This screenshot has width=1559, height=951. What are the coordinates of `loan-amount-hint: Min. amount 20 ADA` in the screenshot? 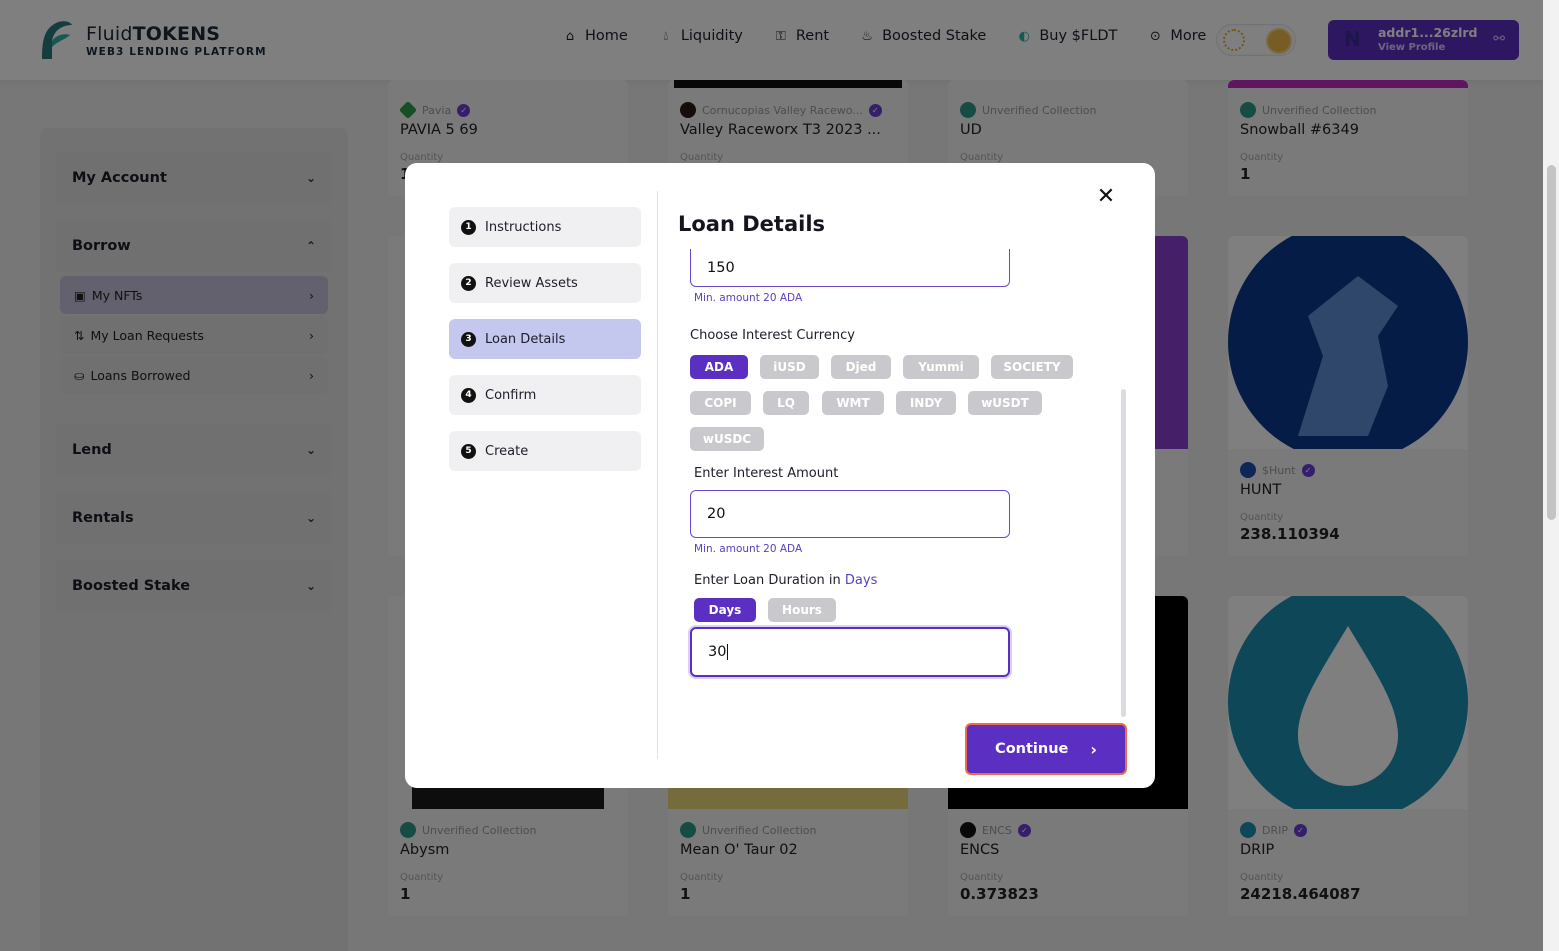 It's located at (748, 298).